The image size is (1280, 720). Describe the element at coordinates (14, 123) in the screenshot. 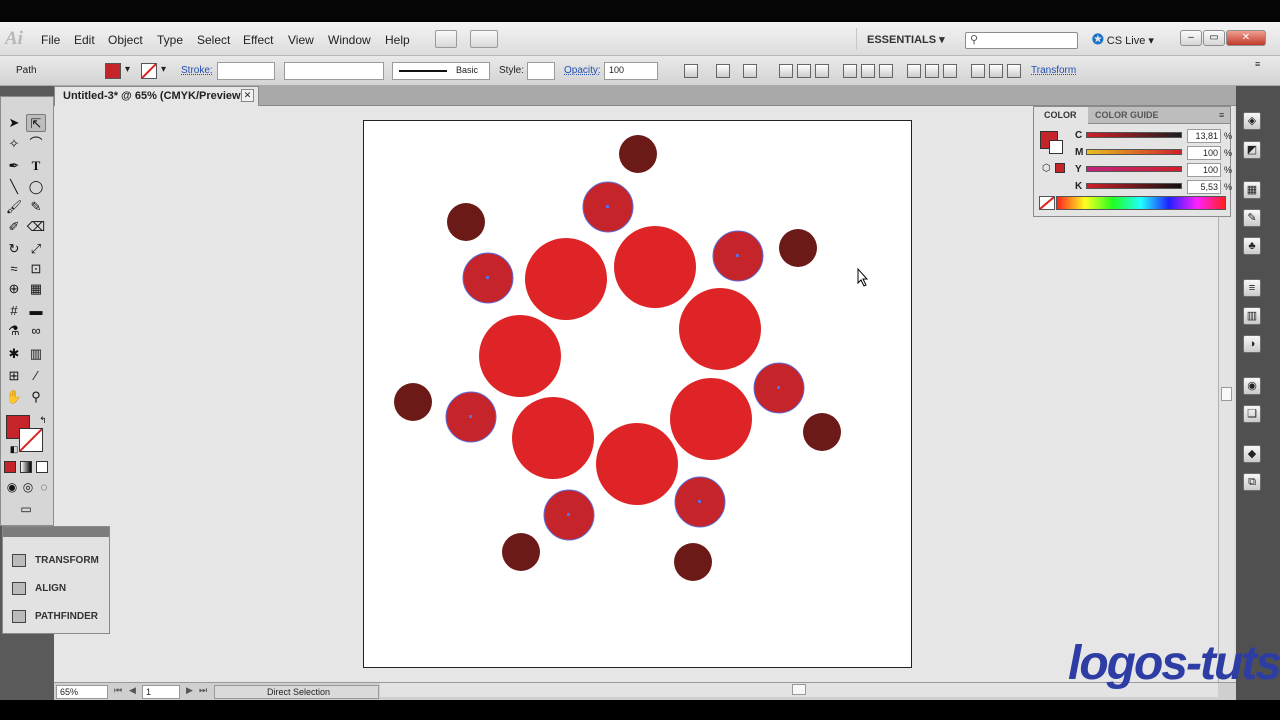

I see `selection-tool-icon: ➤` at that location.